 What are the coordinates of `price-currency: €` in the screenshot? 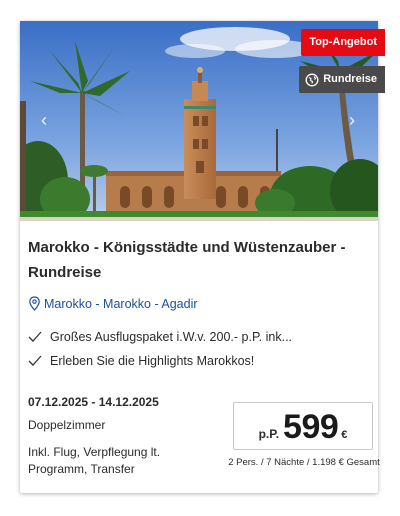 It's located at (344, 435).